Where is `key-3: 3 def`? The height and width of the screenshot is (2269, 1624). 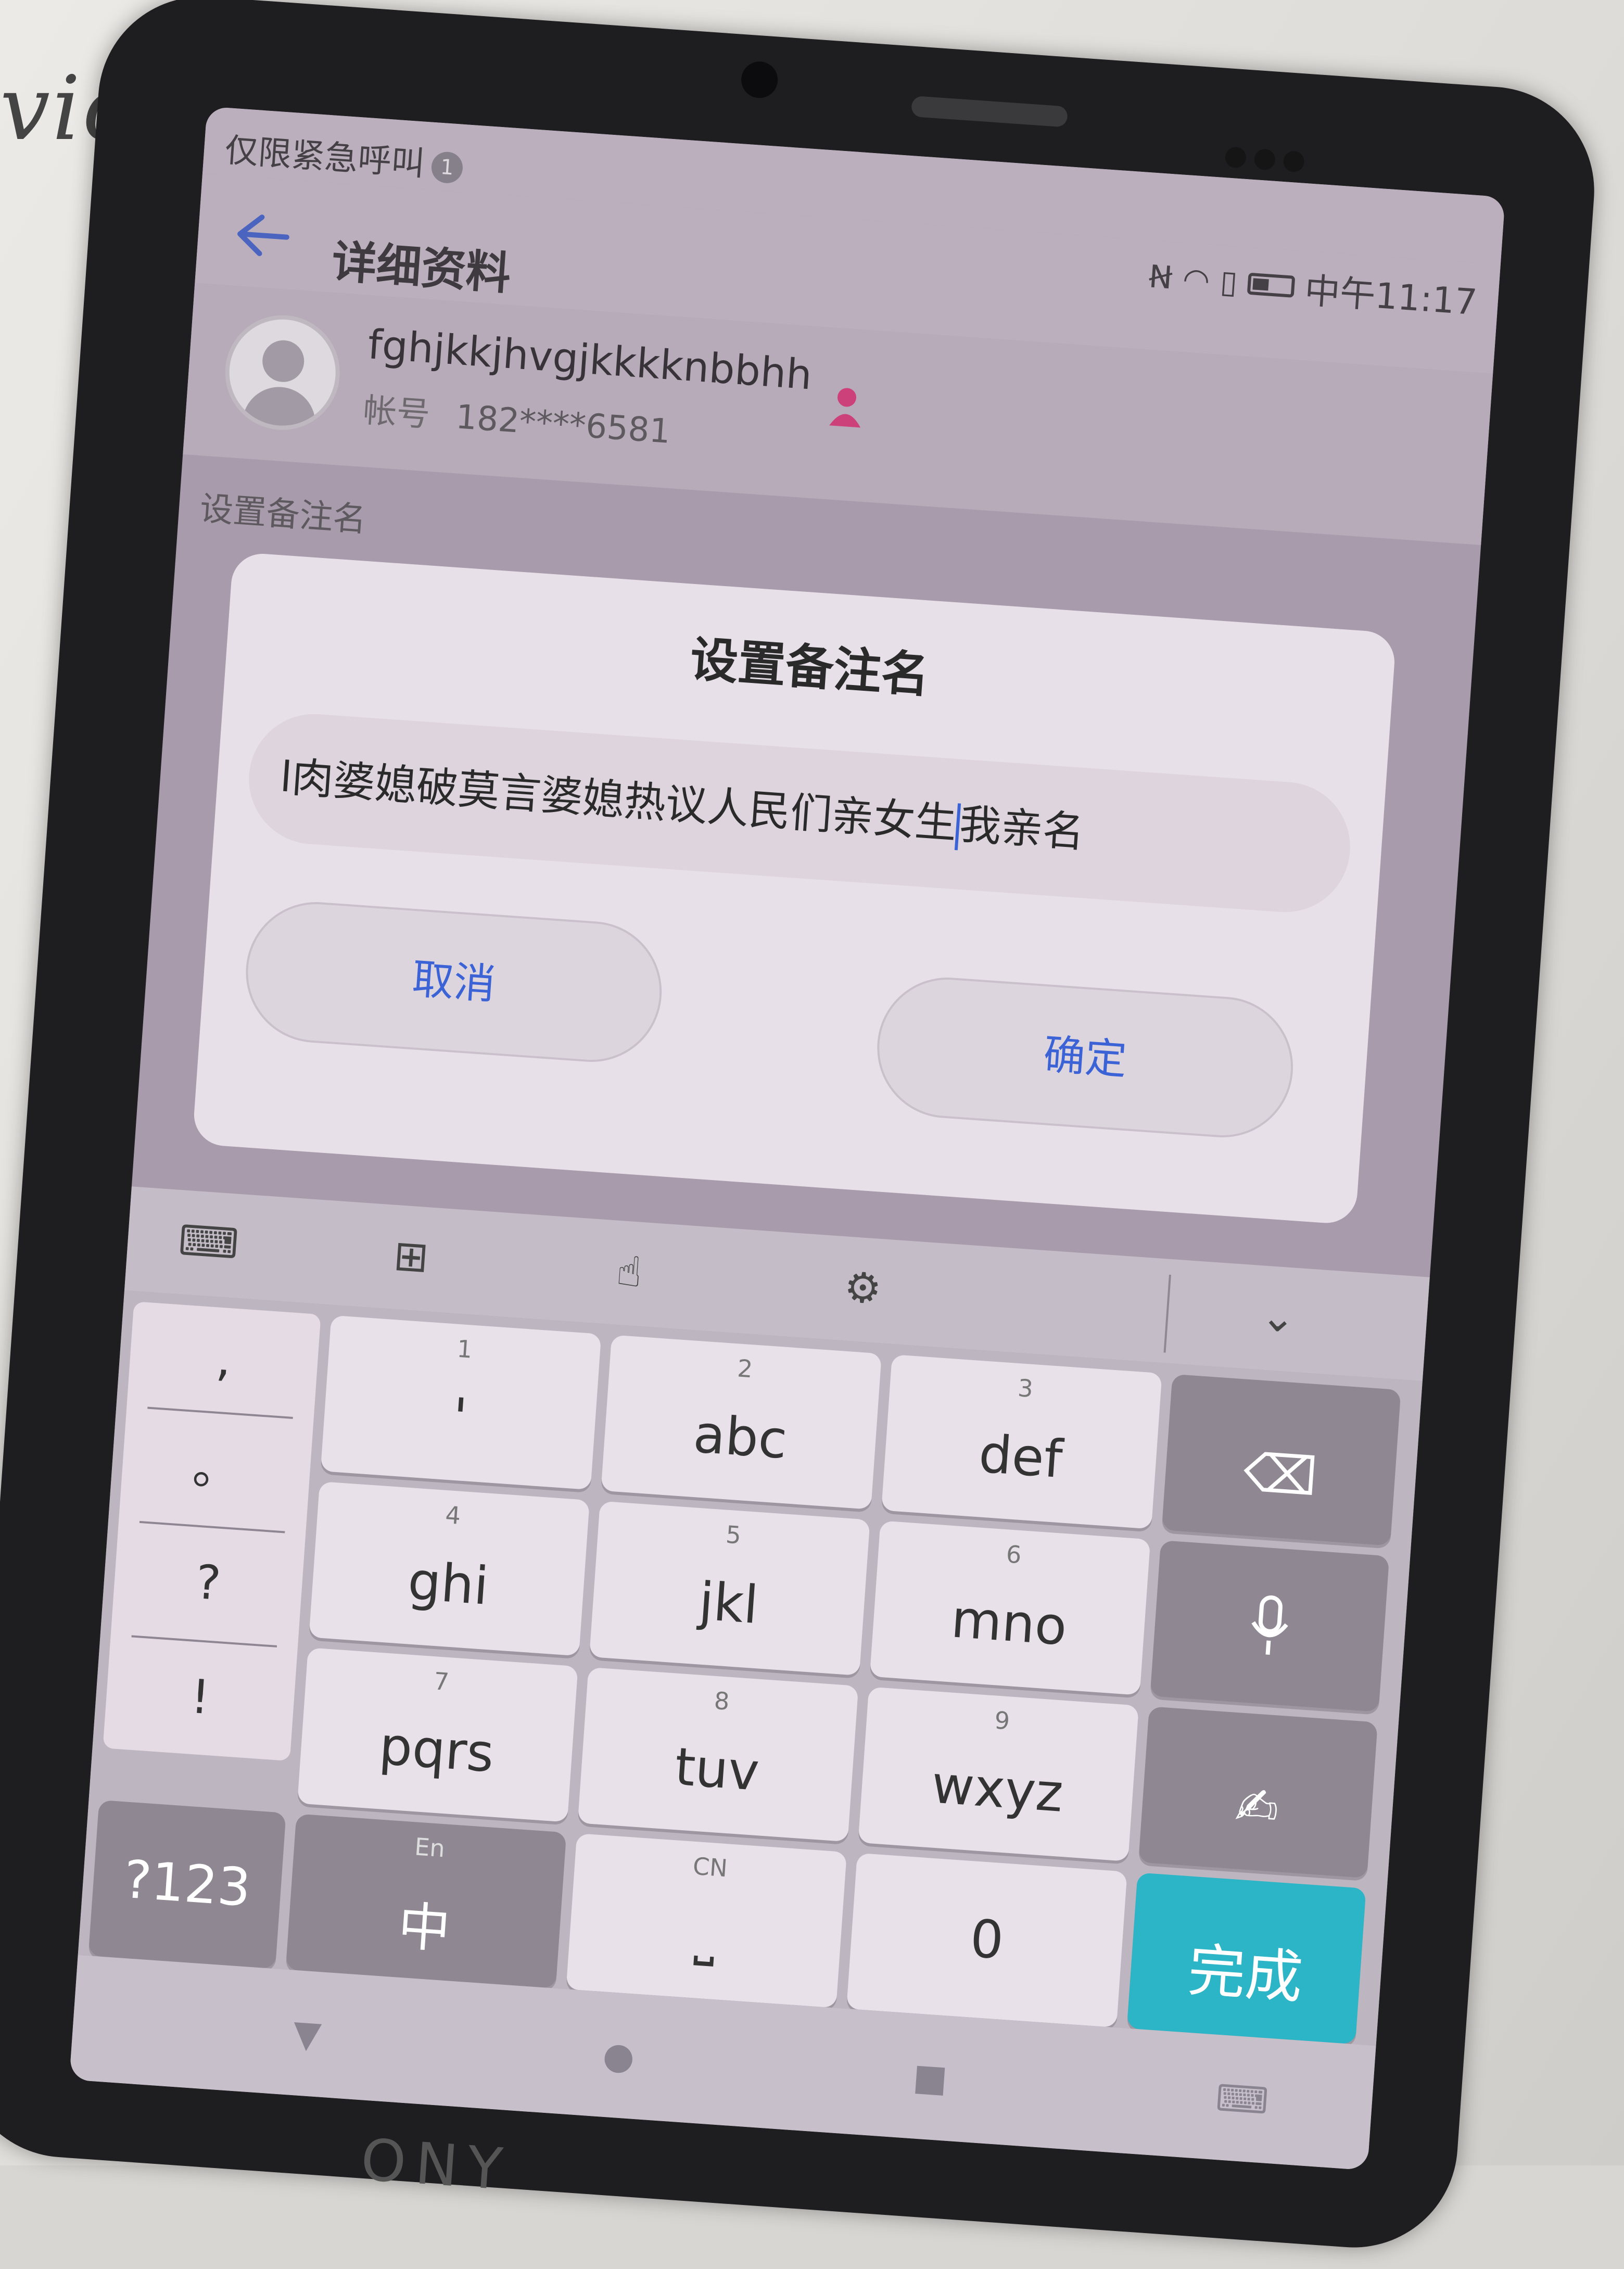
key-3: 3 def is located at coordinates (1022, 1441).